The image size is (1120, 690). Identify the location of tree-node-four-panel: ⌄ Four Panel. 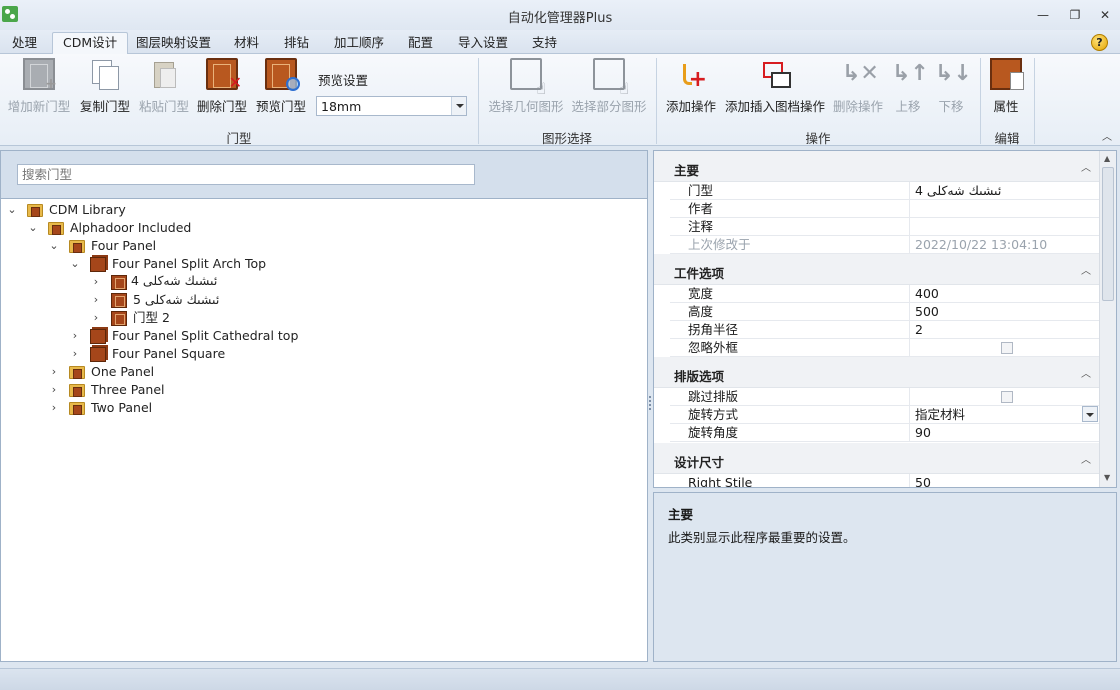
(199, 246).